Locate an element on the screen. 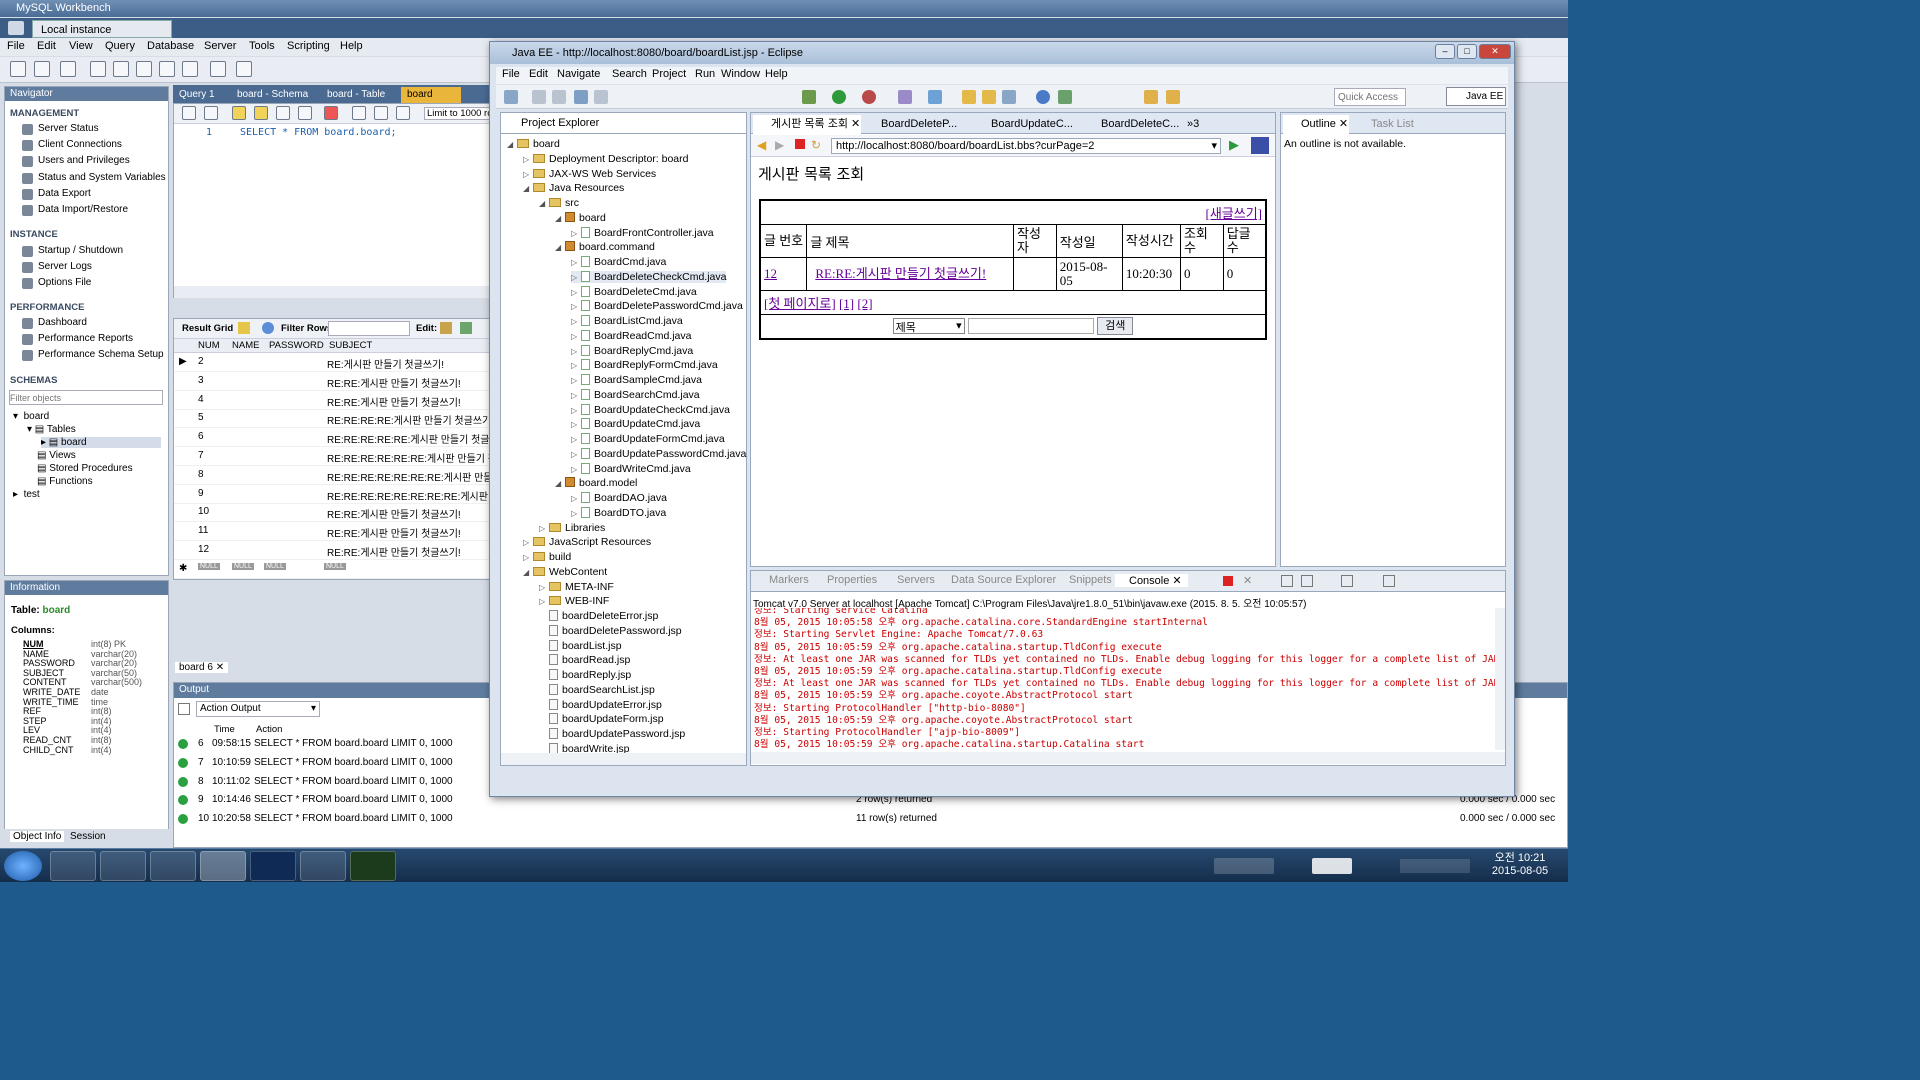  tree-item: ▷ BoardListCmd.java is located at coordinates (627, 321).